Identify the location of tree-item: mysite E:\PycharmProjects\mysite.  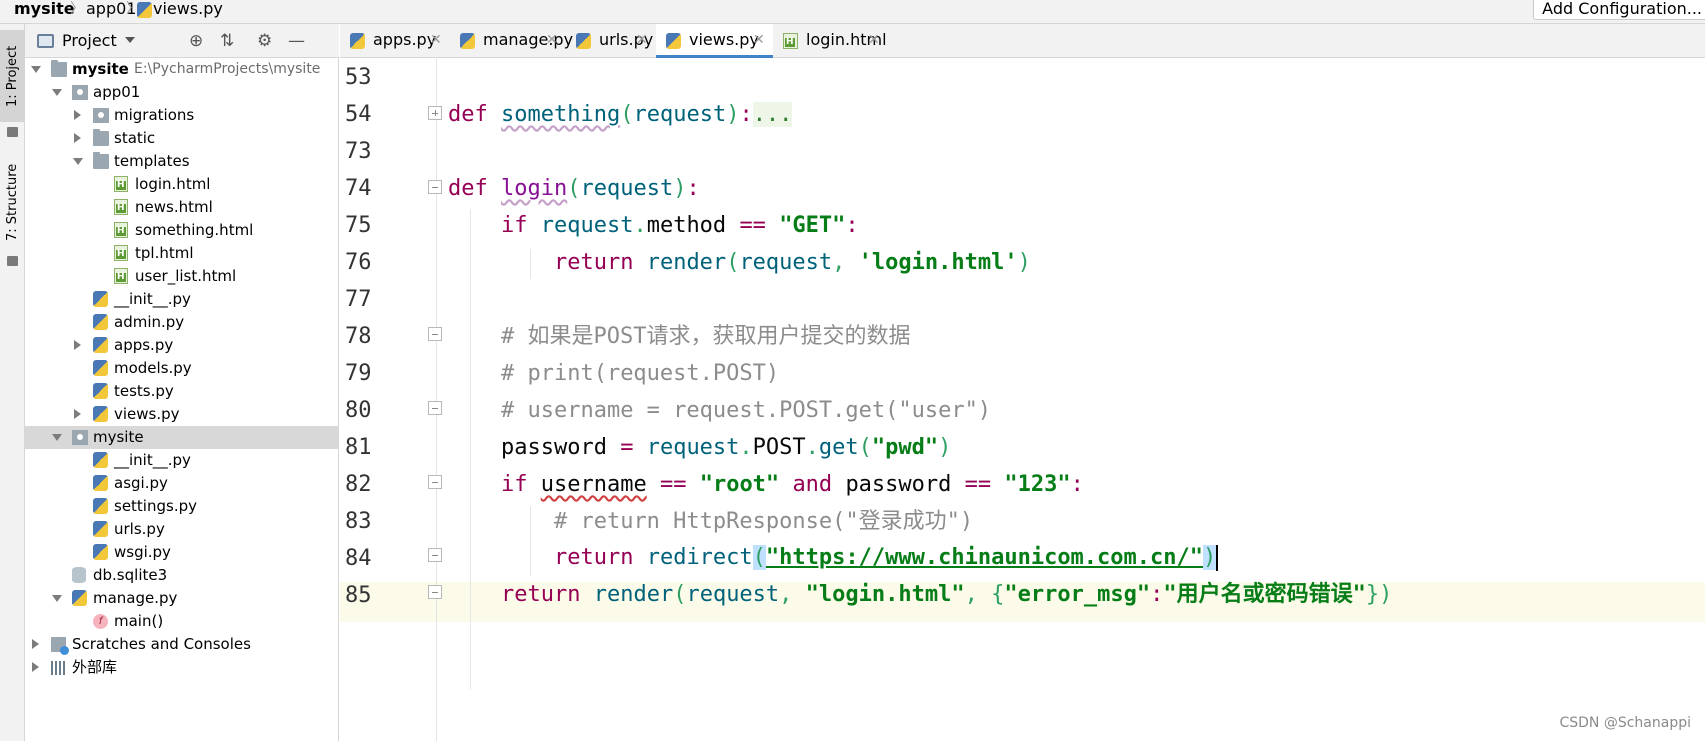
(182, 69).